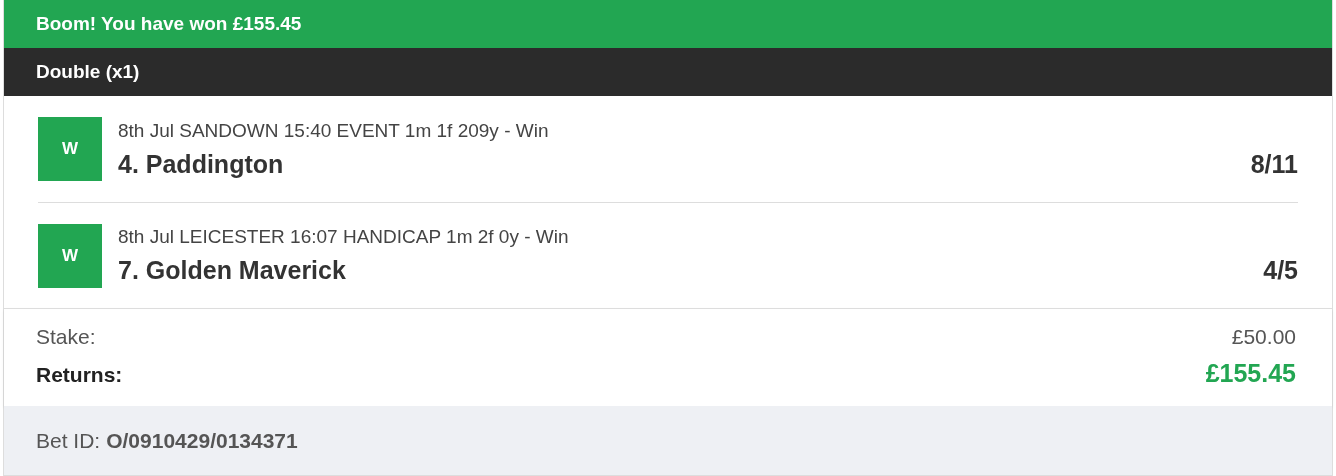 The image size is (1336, 476). I want to click on odds: 4/5, so click(1280, 270).